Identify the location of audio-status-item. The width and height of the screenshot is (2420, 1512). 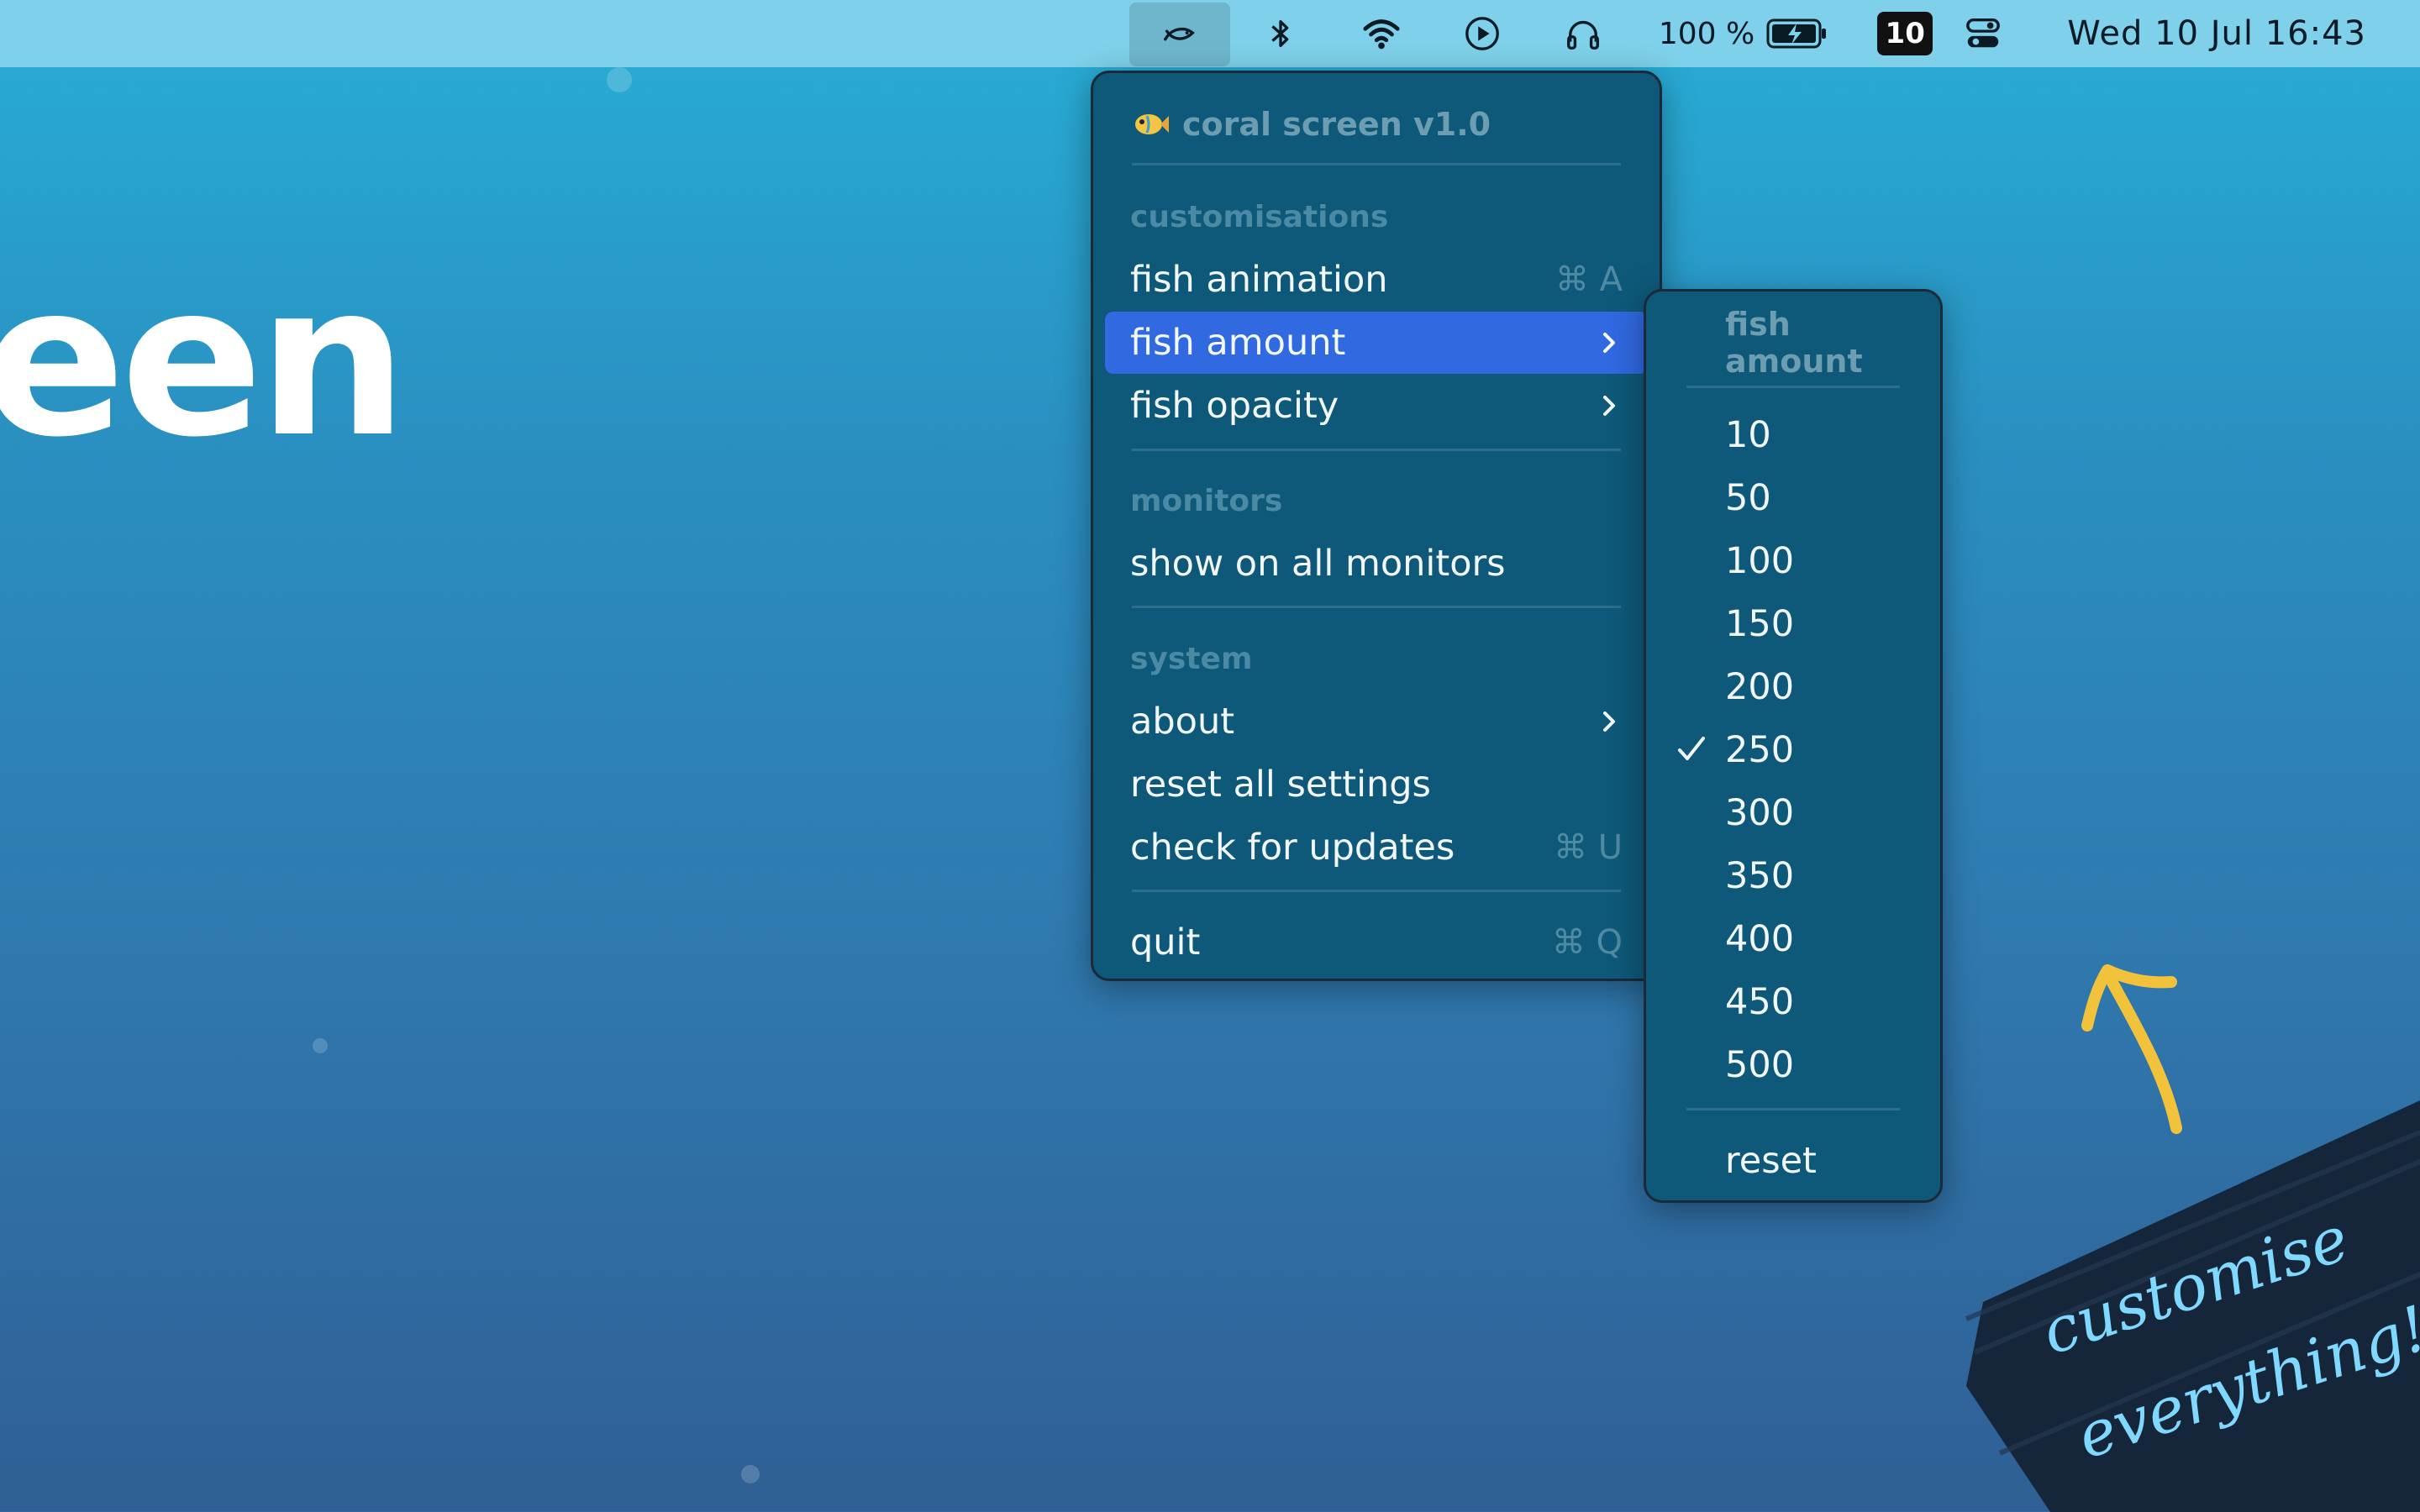
(1584, 33).